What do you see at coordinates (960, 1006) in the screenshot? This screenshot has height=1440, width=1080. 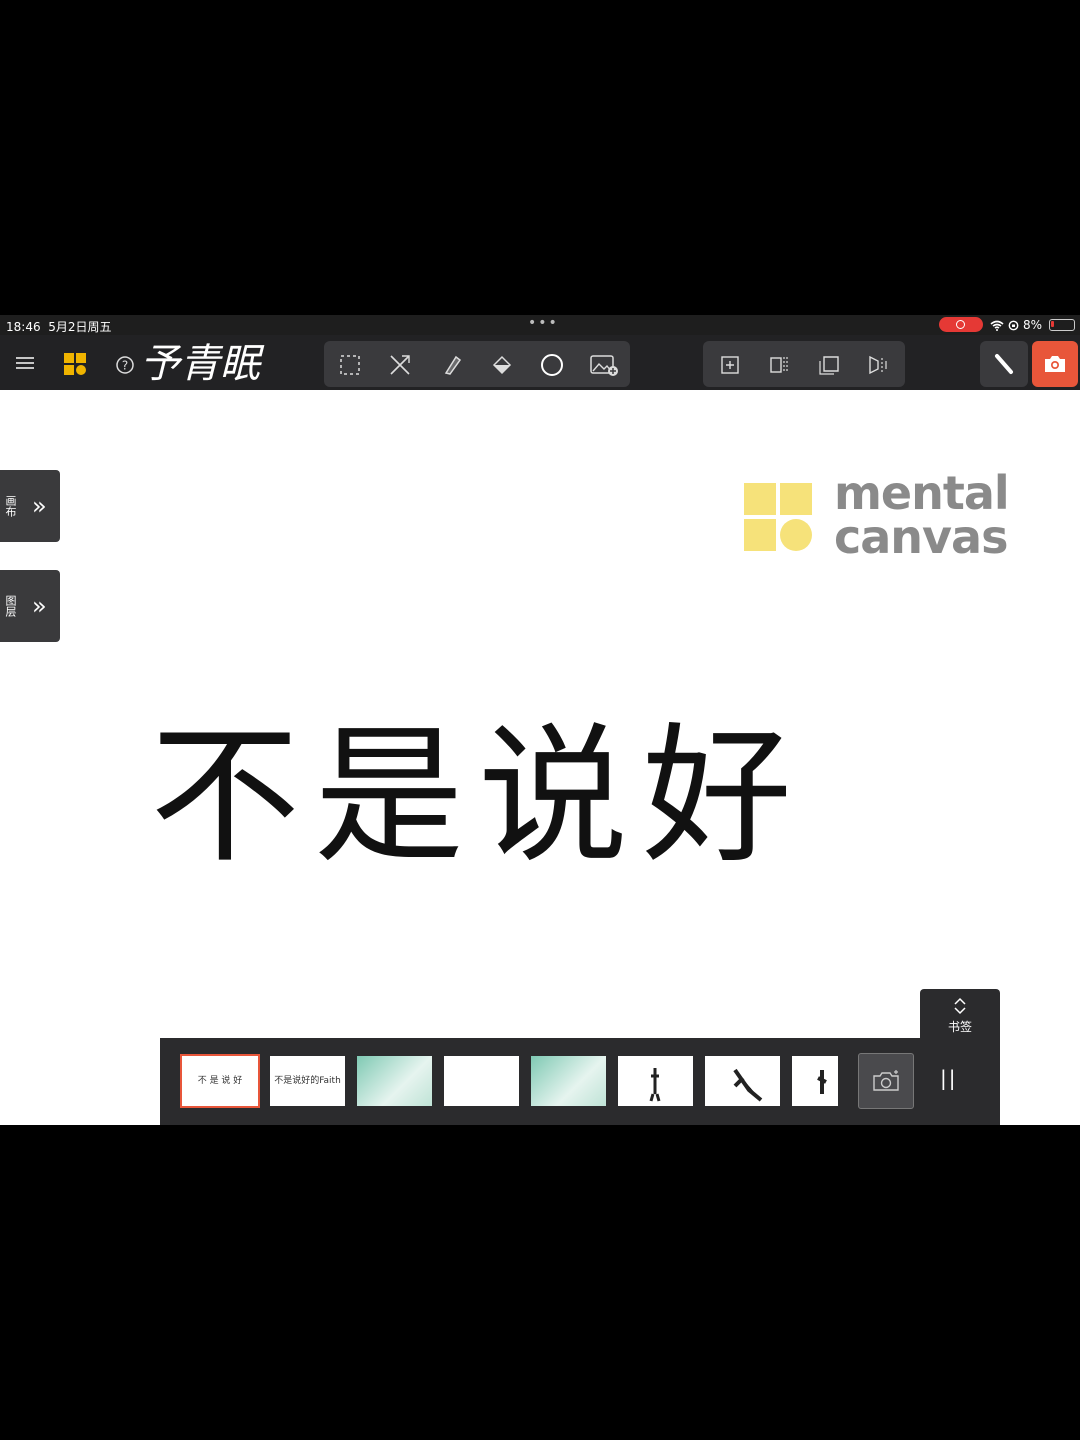 I see `chevron-updown-icon` at bounding box center [960, 1006].